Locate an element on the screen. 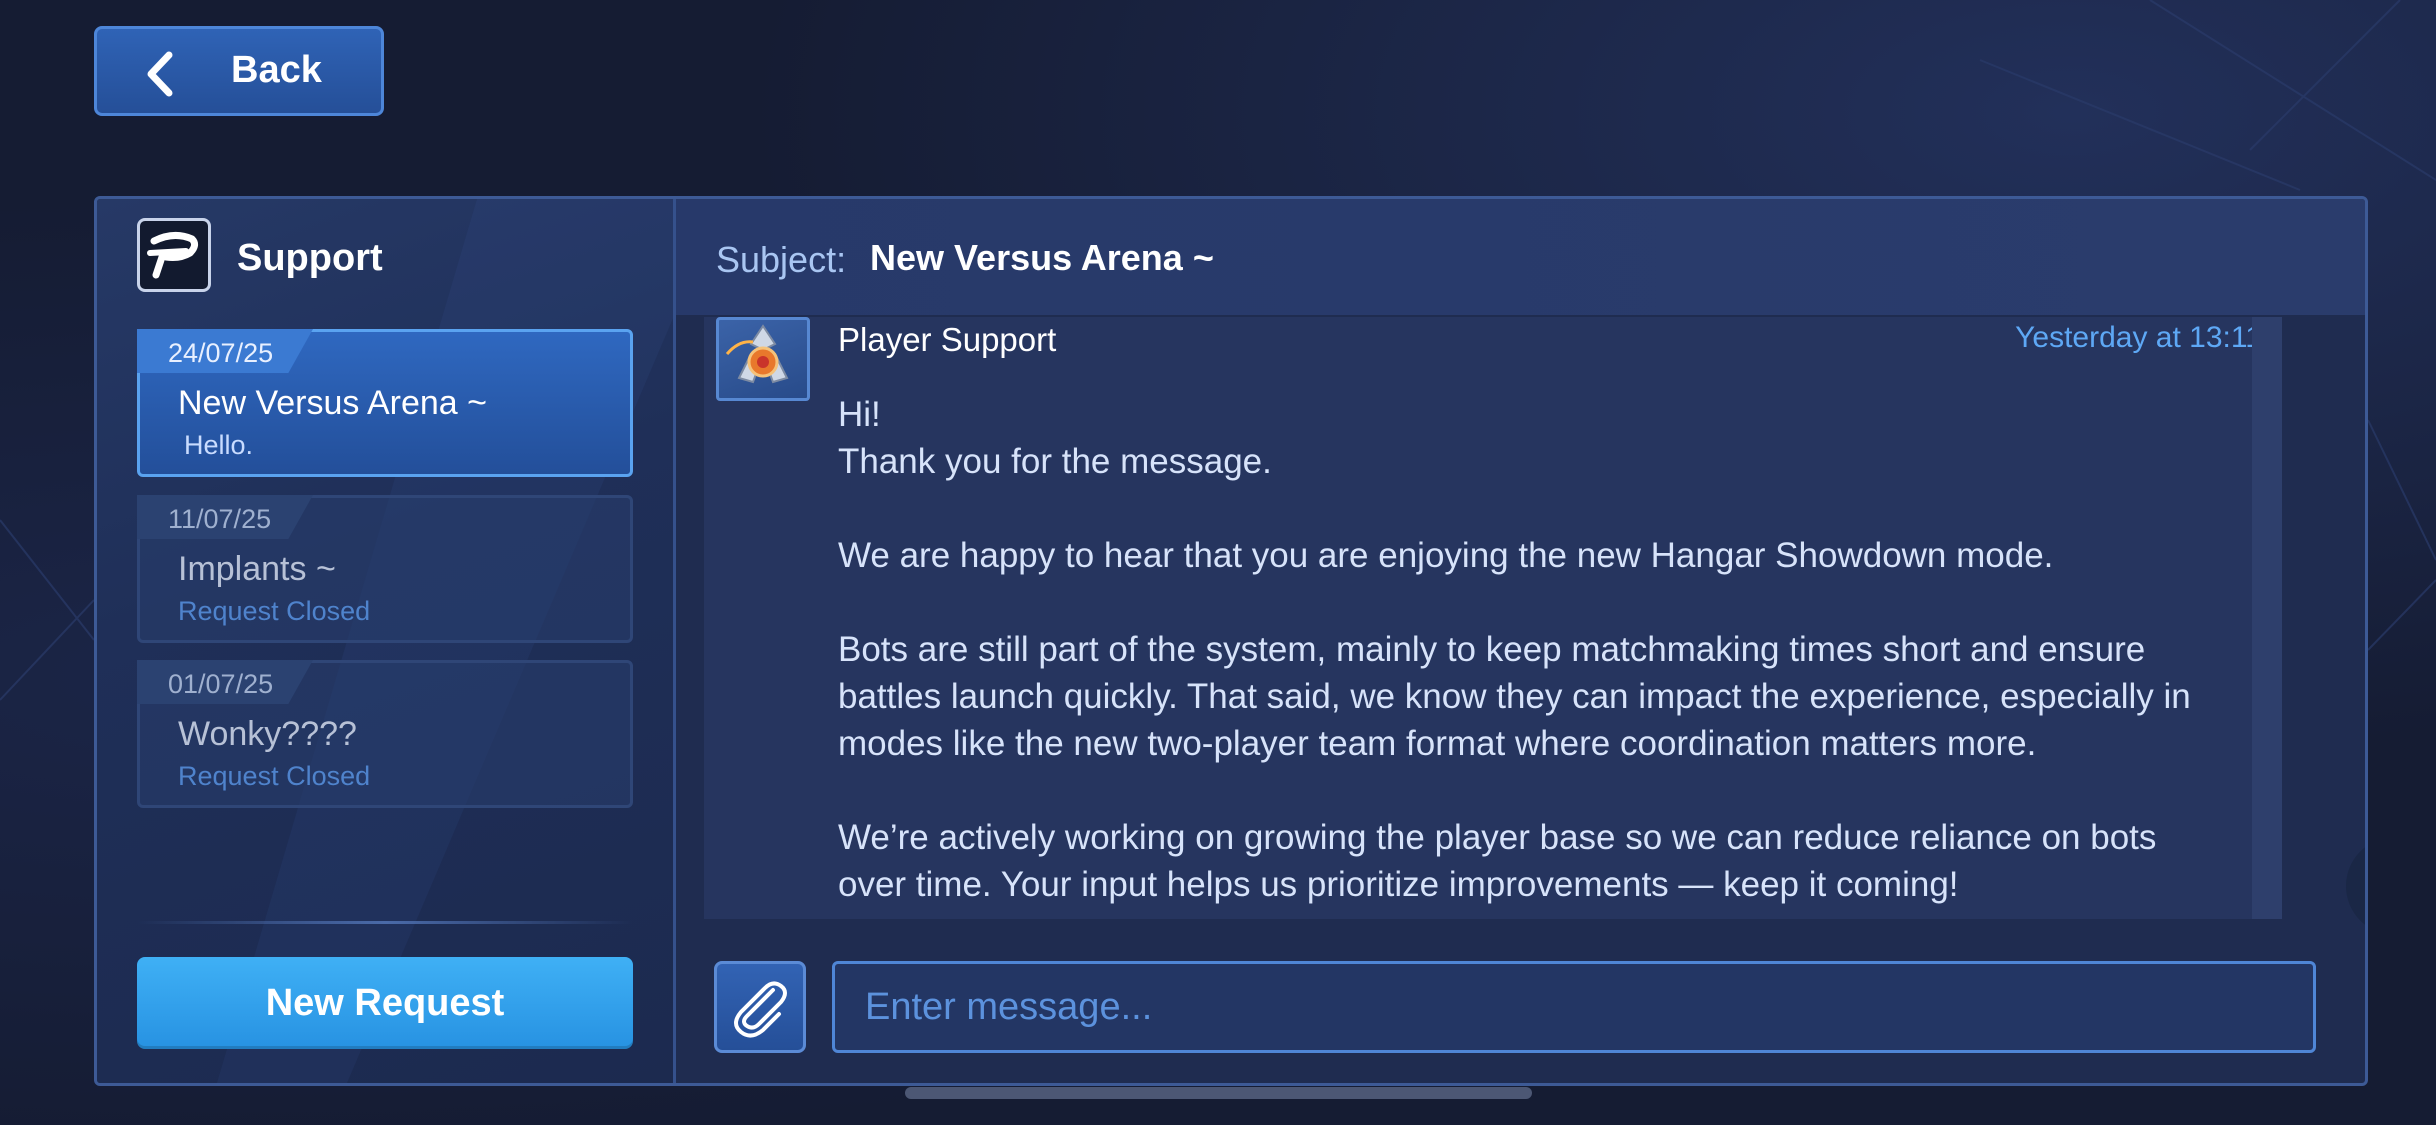 This screenshot has height=1125, width=2436. scroll-down-button is located at coordinates (2355, 886).